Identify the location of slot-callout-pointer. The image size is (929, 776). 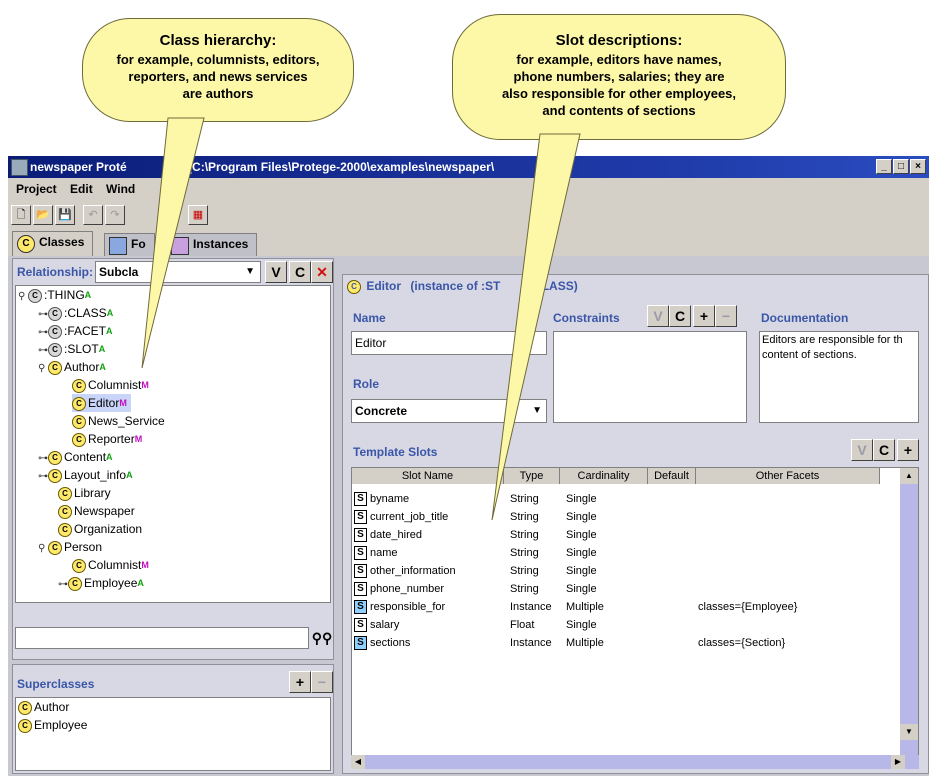
(536, 327).